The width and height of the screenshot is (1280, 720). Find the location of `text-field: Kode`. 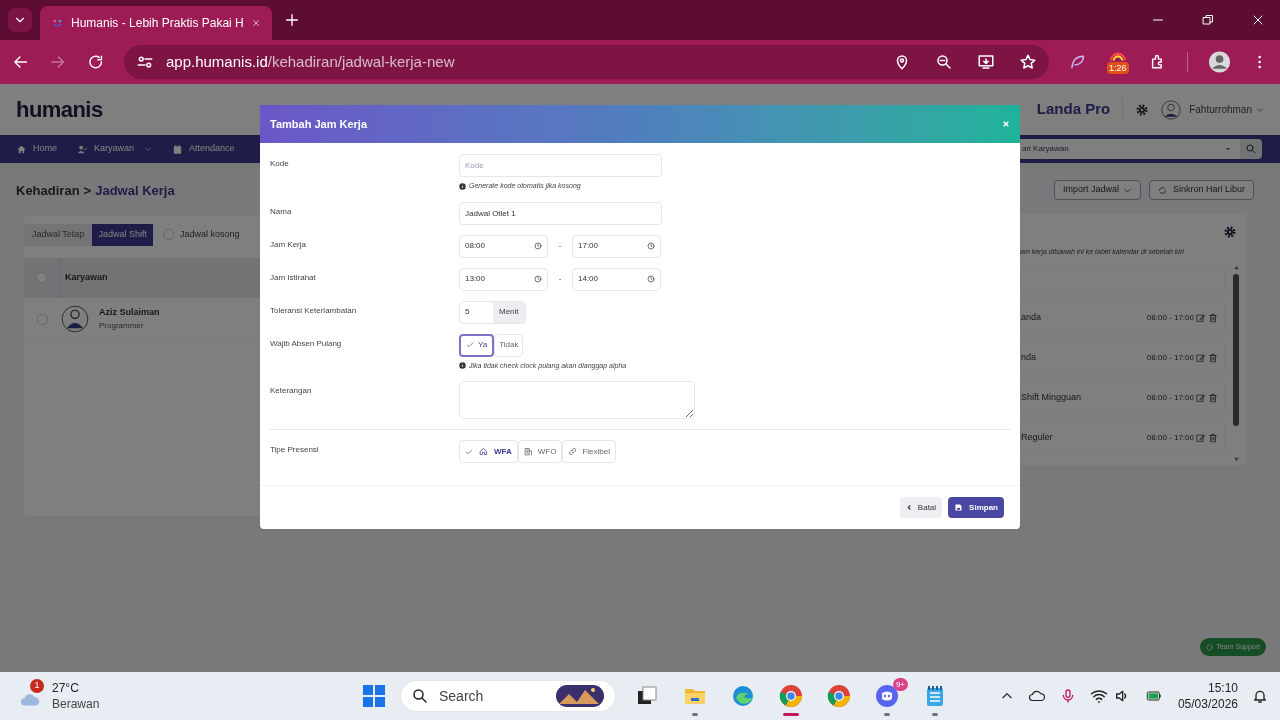

text-field: Kode is located at coordinates (560, 165).